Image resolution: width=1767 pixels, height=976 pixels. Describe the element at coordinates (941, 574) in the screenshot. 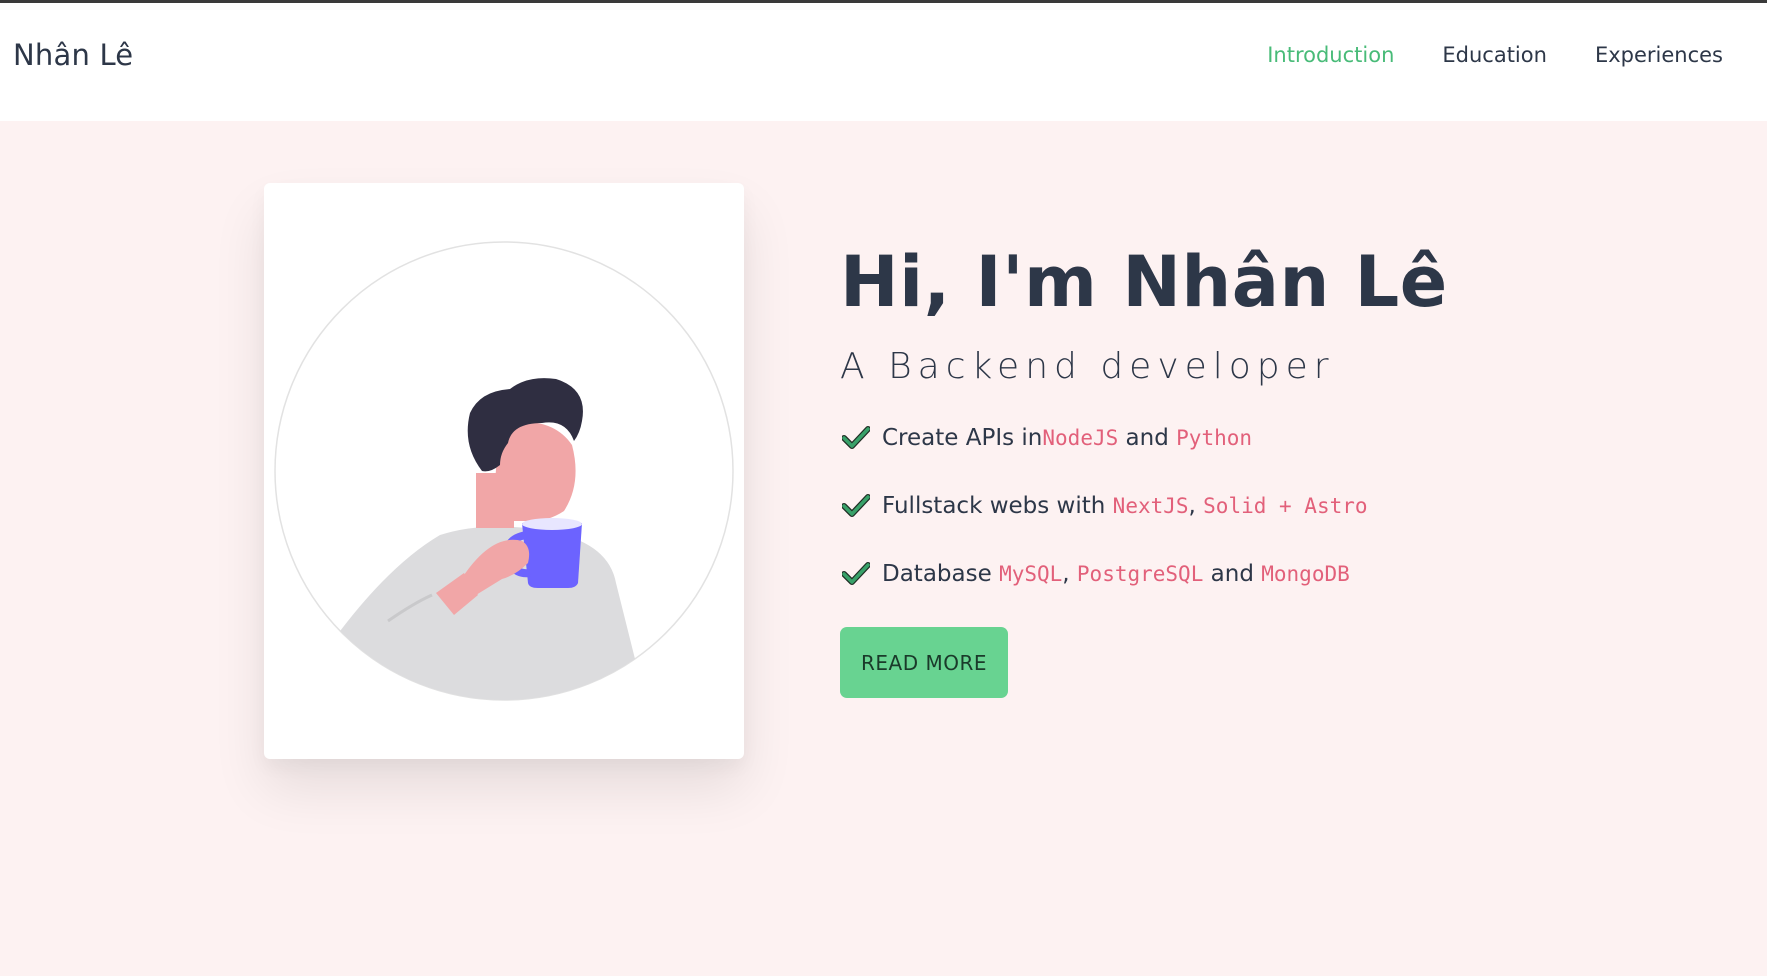

I see `feature-text: Database` at that location.